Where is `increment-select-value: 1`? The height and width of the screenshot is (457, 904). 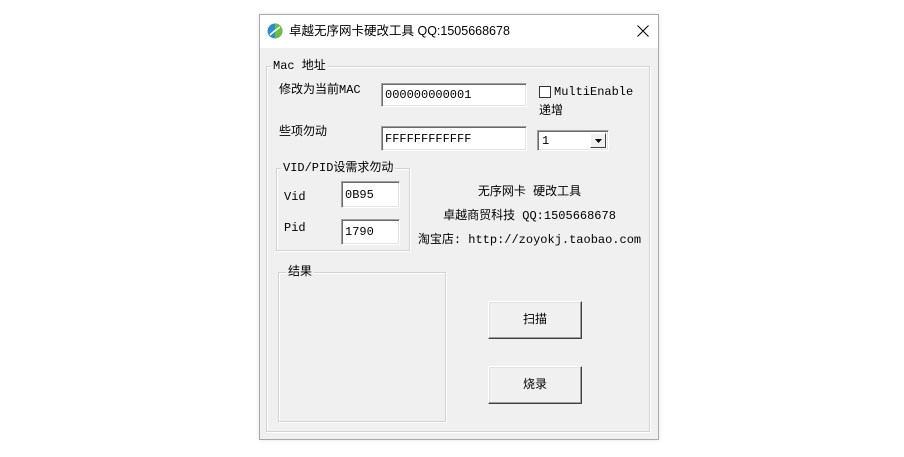 increment-select-value: 1 is located at coordinates (546, 141).